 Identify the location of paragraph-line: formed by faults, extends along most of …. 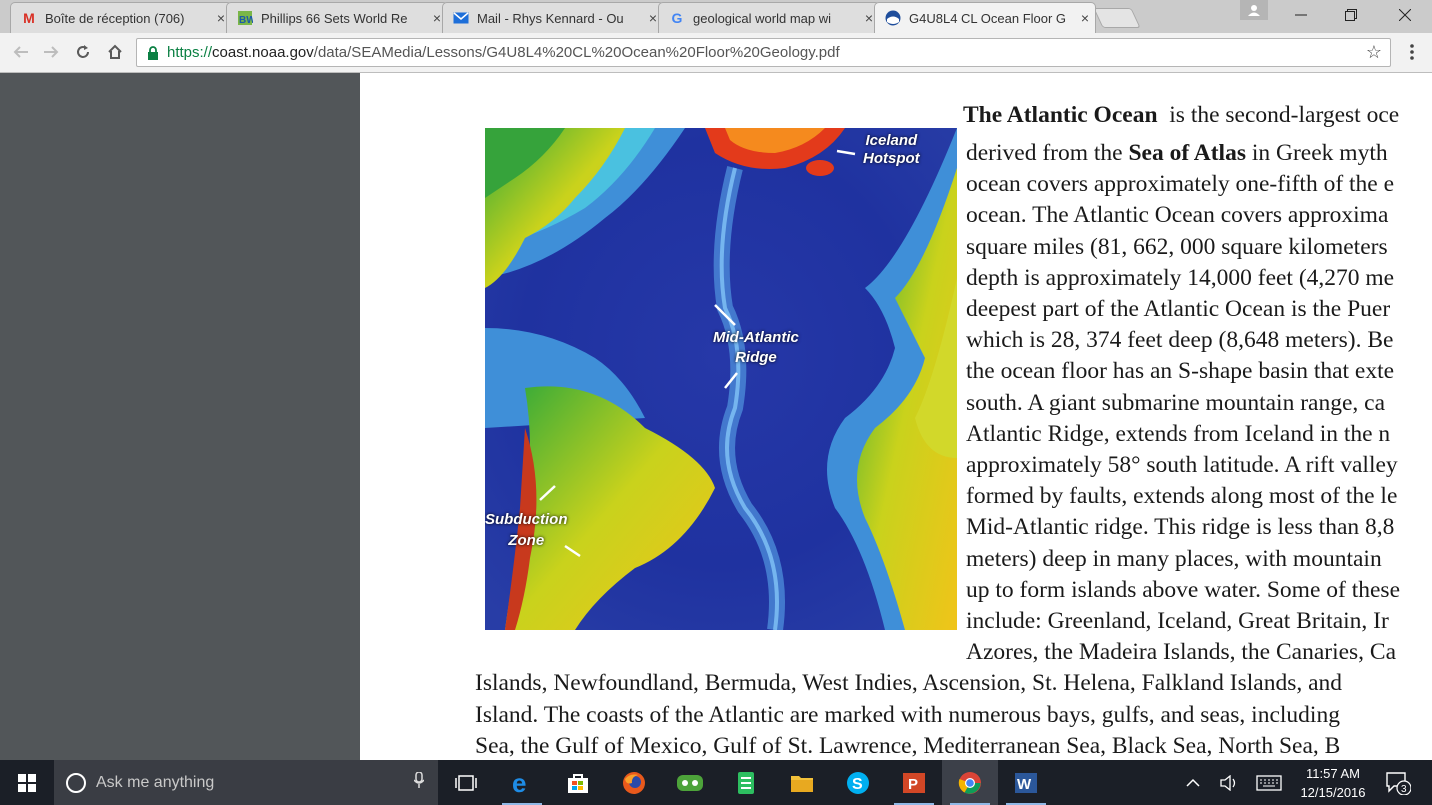
(1182, 496).